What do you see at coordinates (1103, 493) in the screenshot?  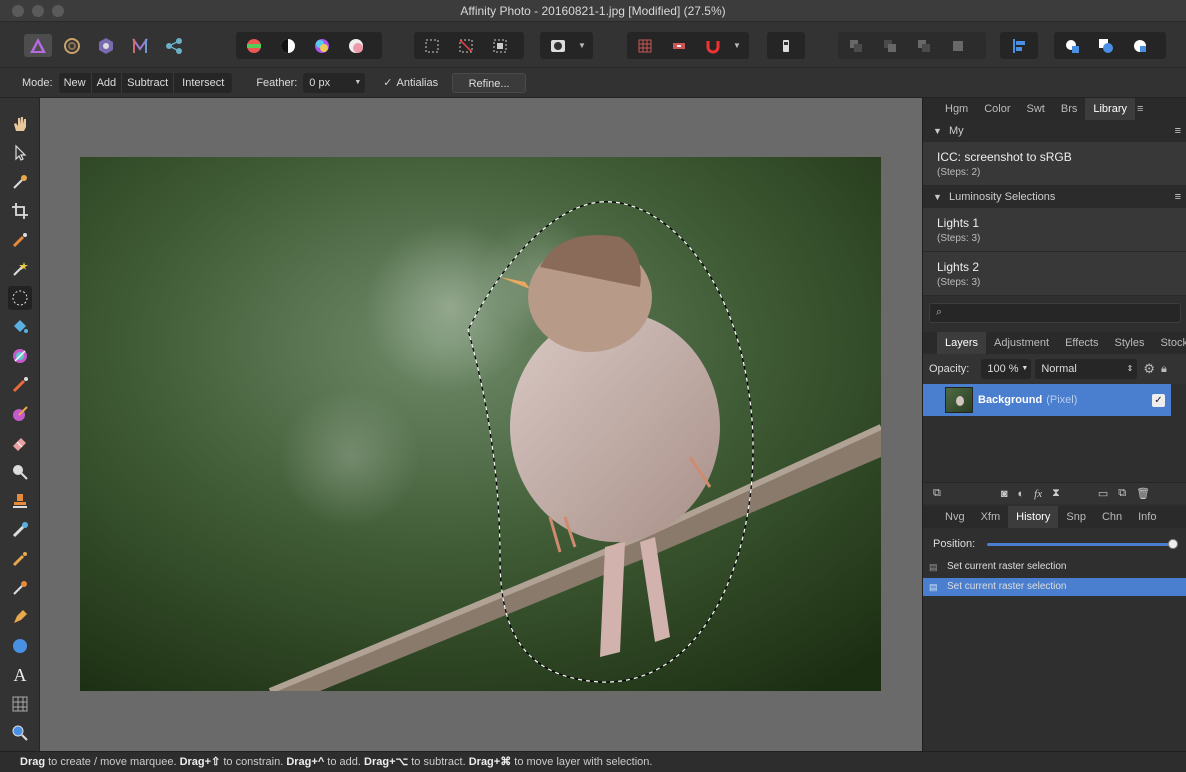 I see `group-folder-icon: ▭` at bounding box center [1103, 493].